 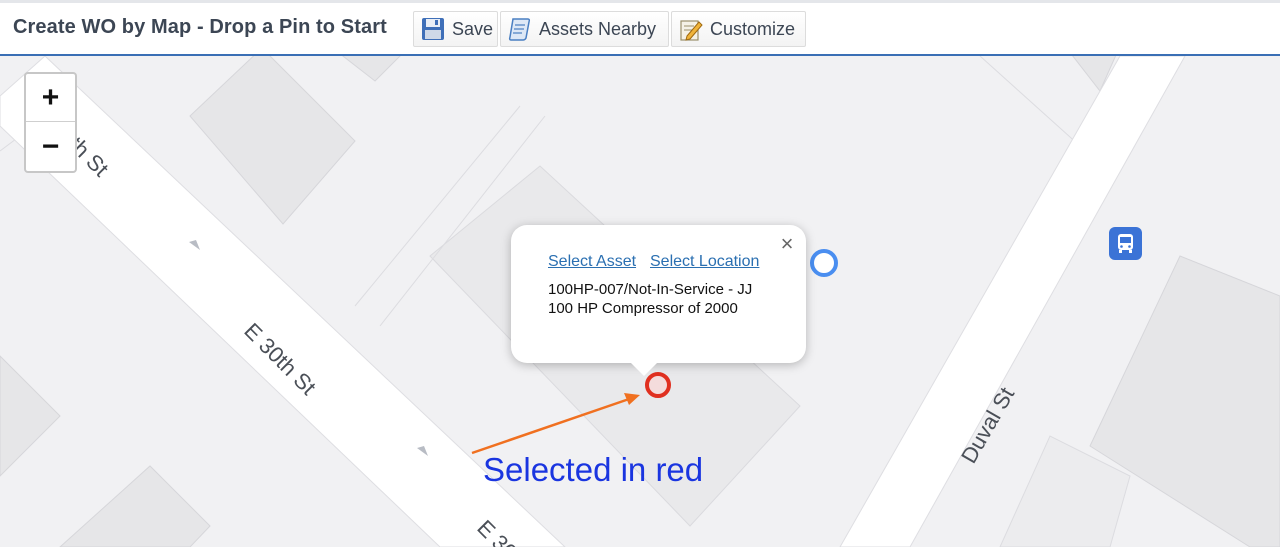 What do you see at coordinates (787, 244) in the screenshot?
I see `popup-close-button: ×` at bounding box center [787, 244].